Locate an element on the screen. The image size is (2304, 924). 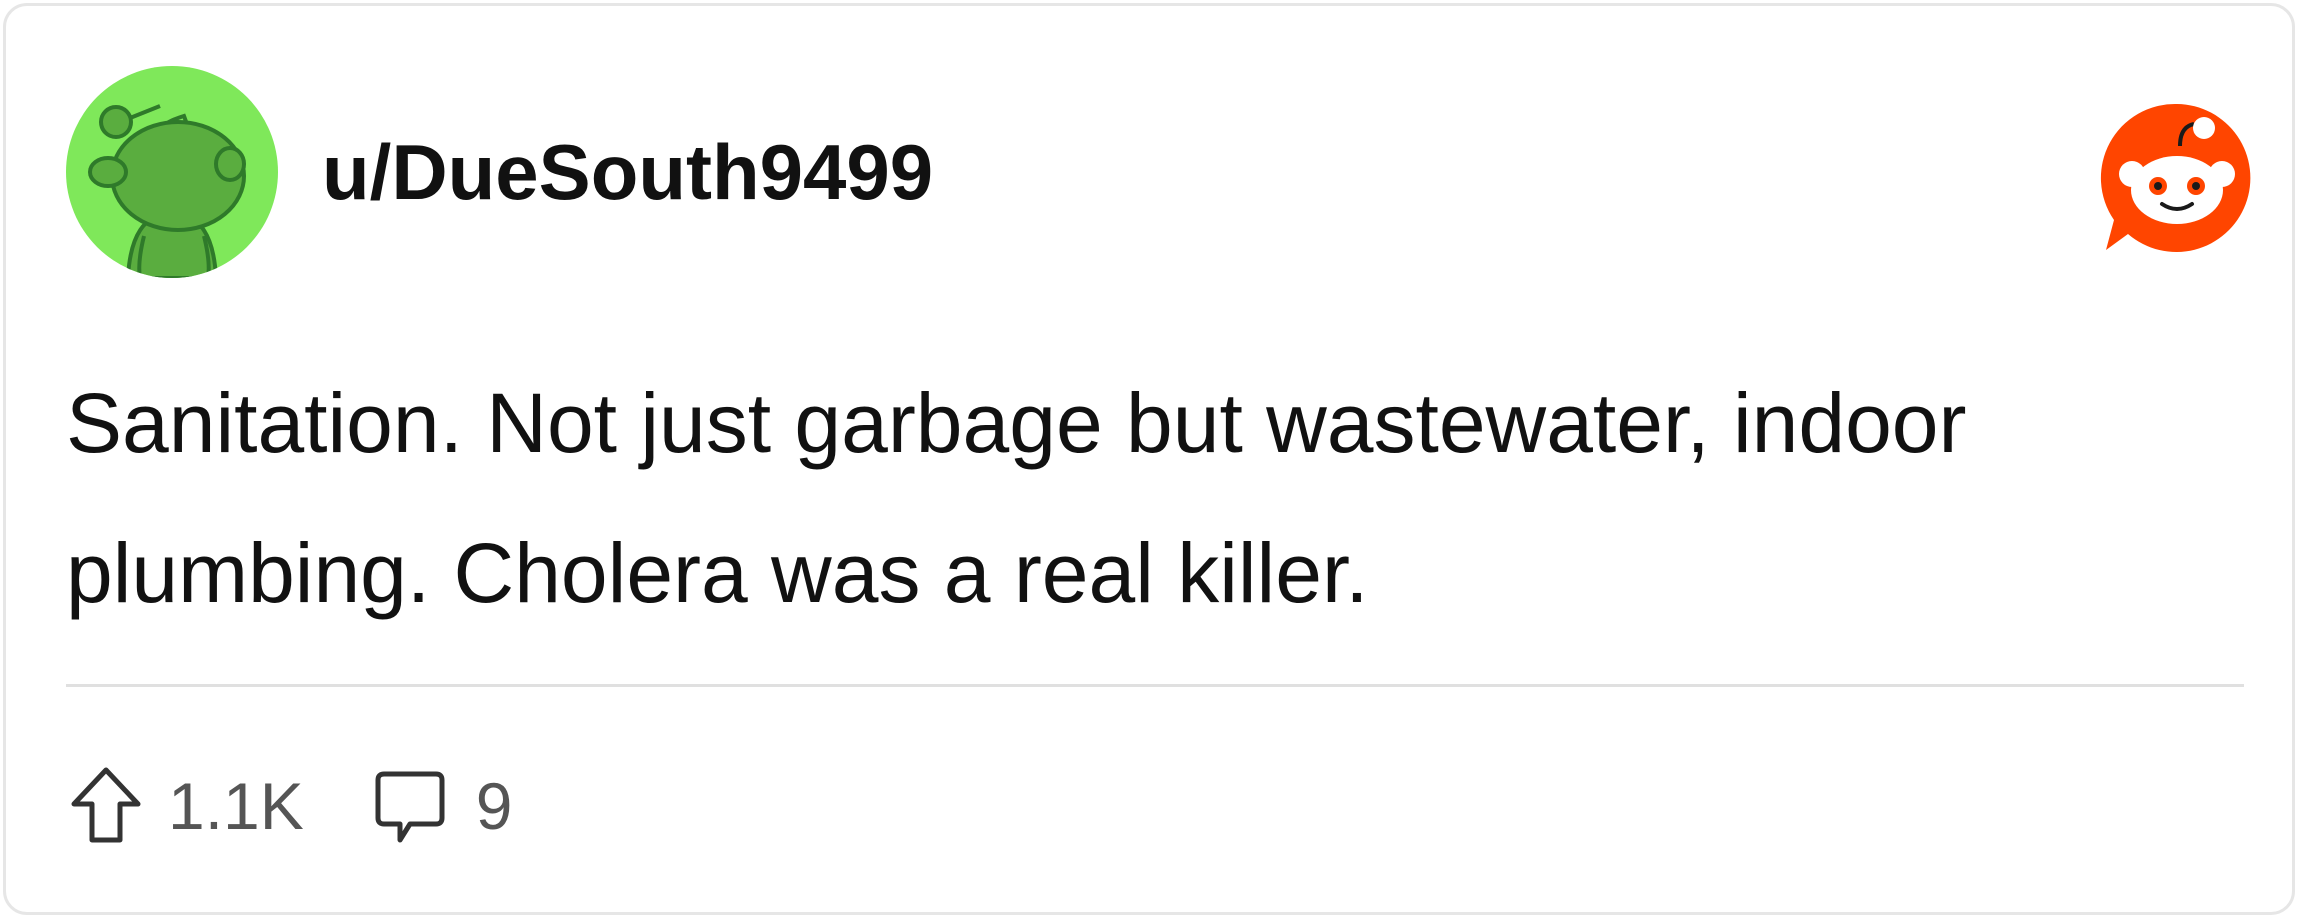
username: u/DueSouth9499 is located at coordinates (627, 172).